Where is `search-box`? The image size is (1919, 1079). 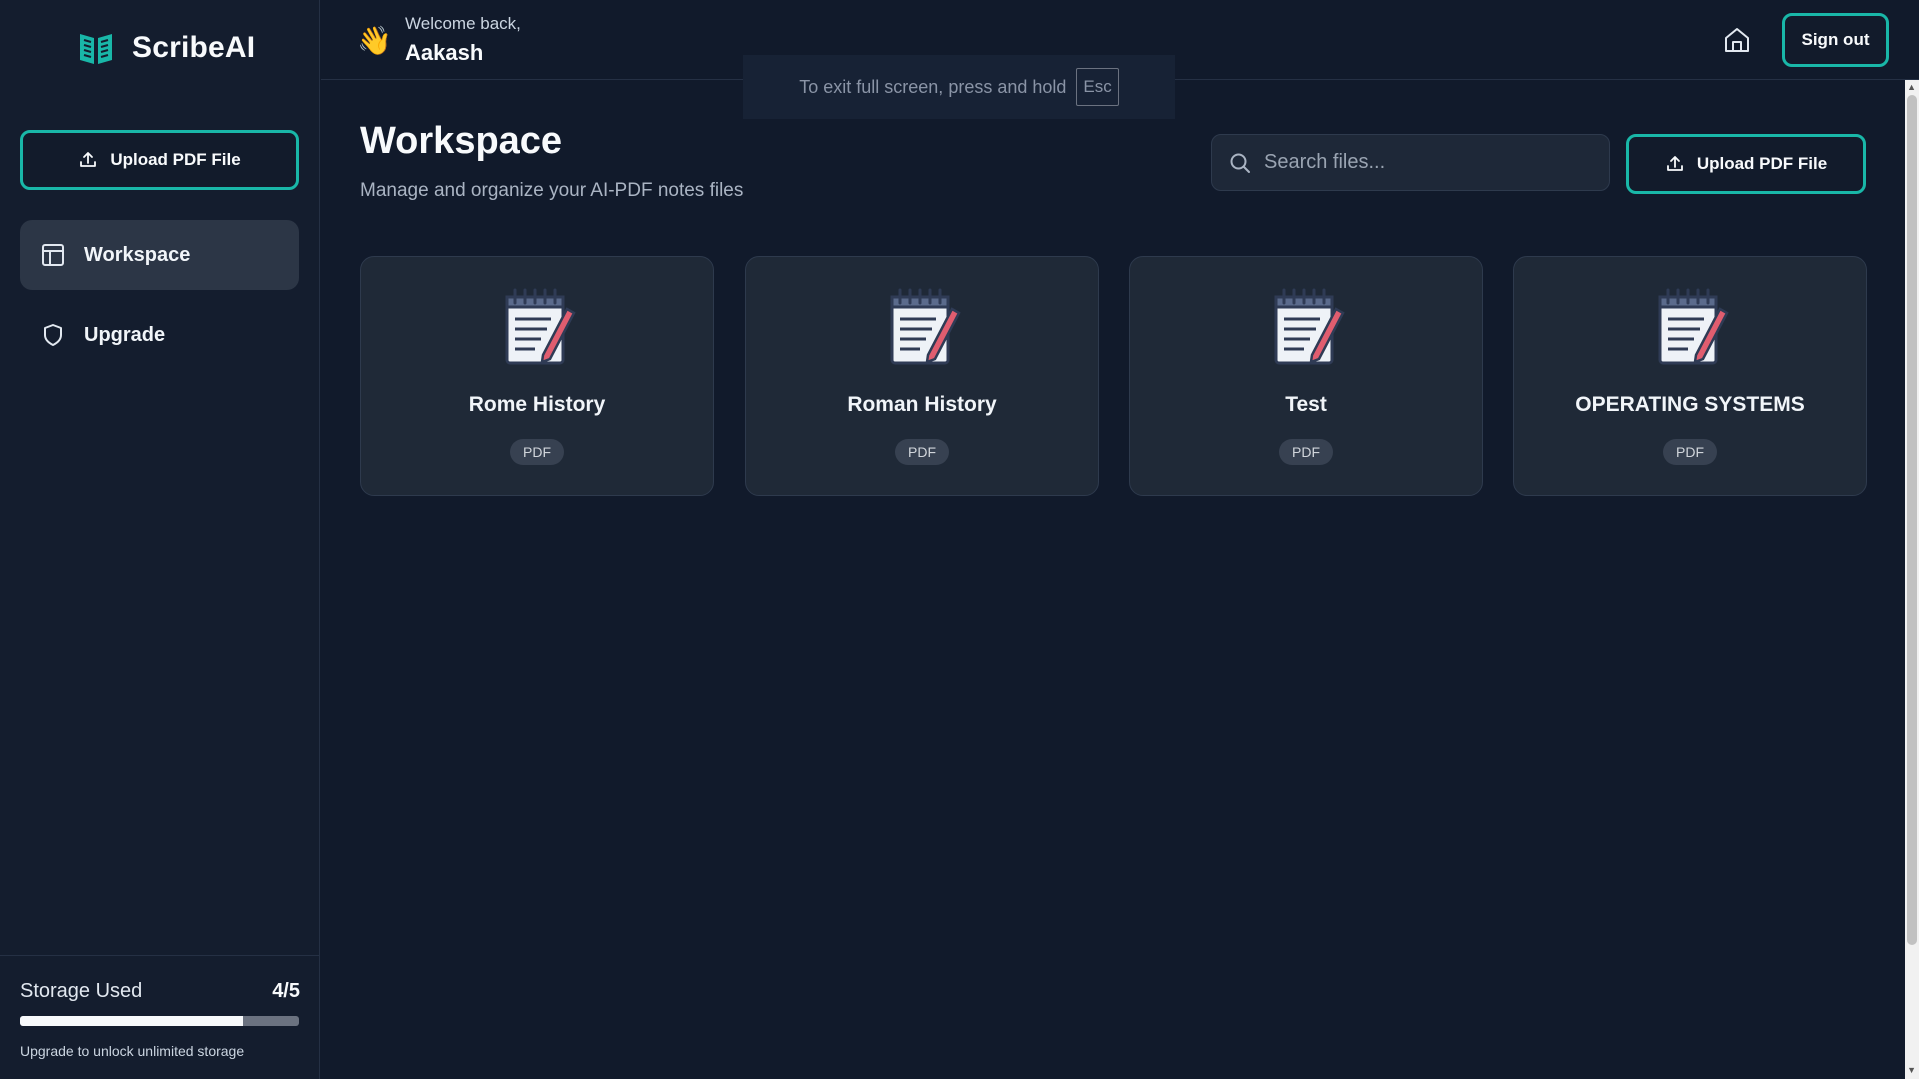 search-box is located at coordinates (1410, 162).